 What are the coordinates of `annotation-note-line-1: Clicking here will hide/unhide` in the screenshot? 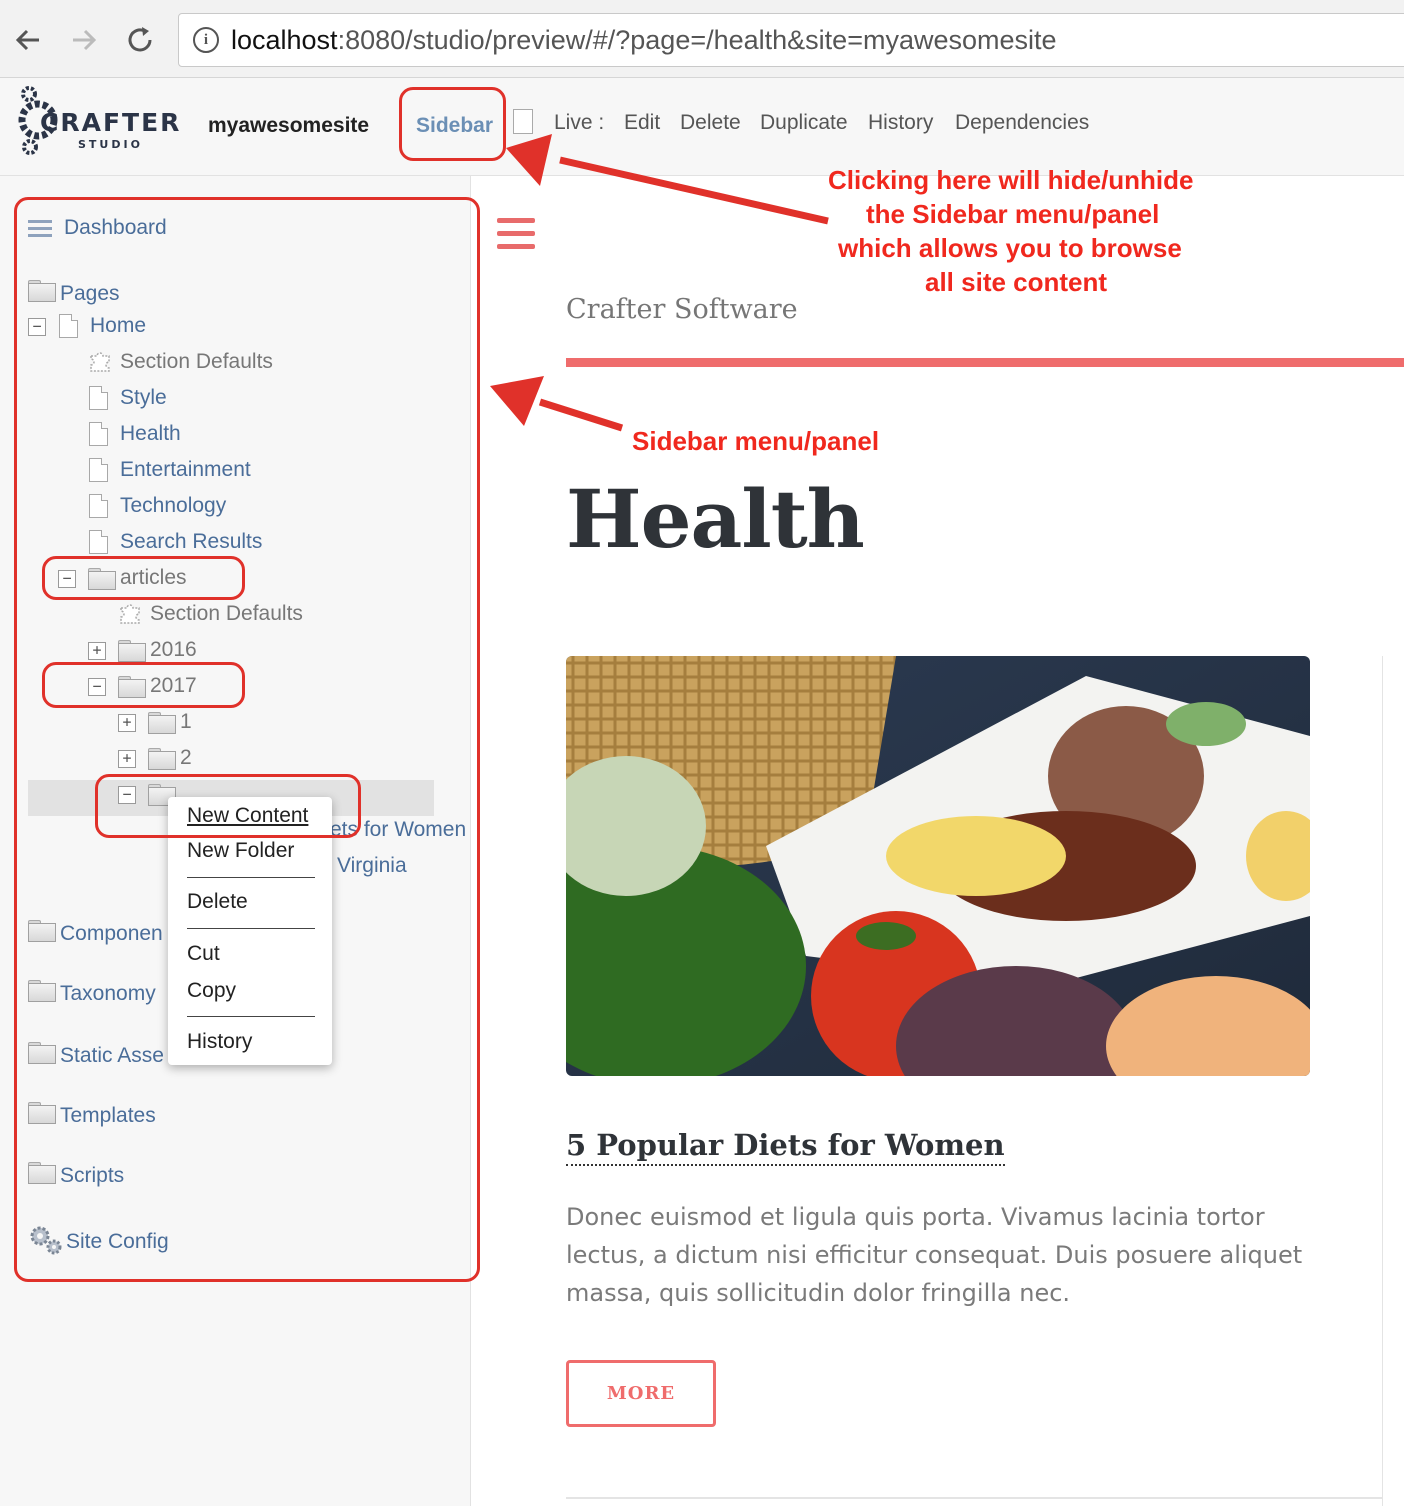 It's located at (1011, 180).